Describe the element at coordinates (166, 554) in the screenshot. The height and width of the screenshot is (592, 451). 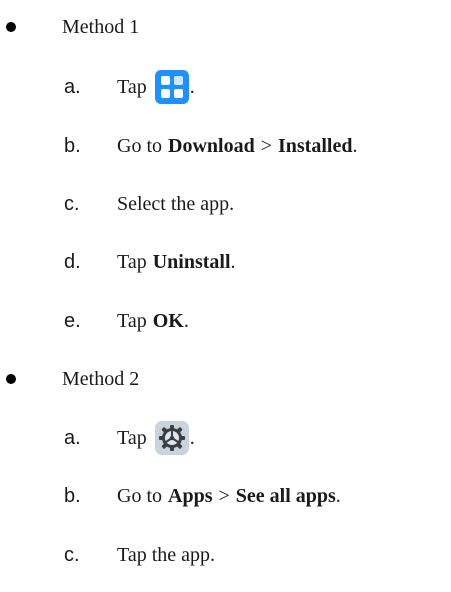
I see `step-text: Tap the app.` at that location.